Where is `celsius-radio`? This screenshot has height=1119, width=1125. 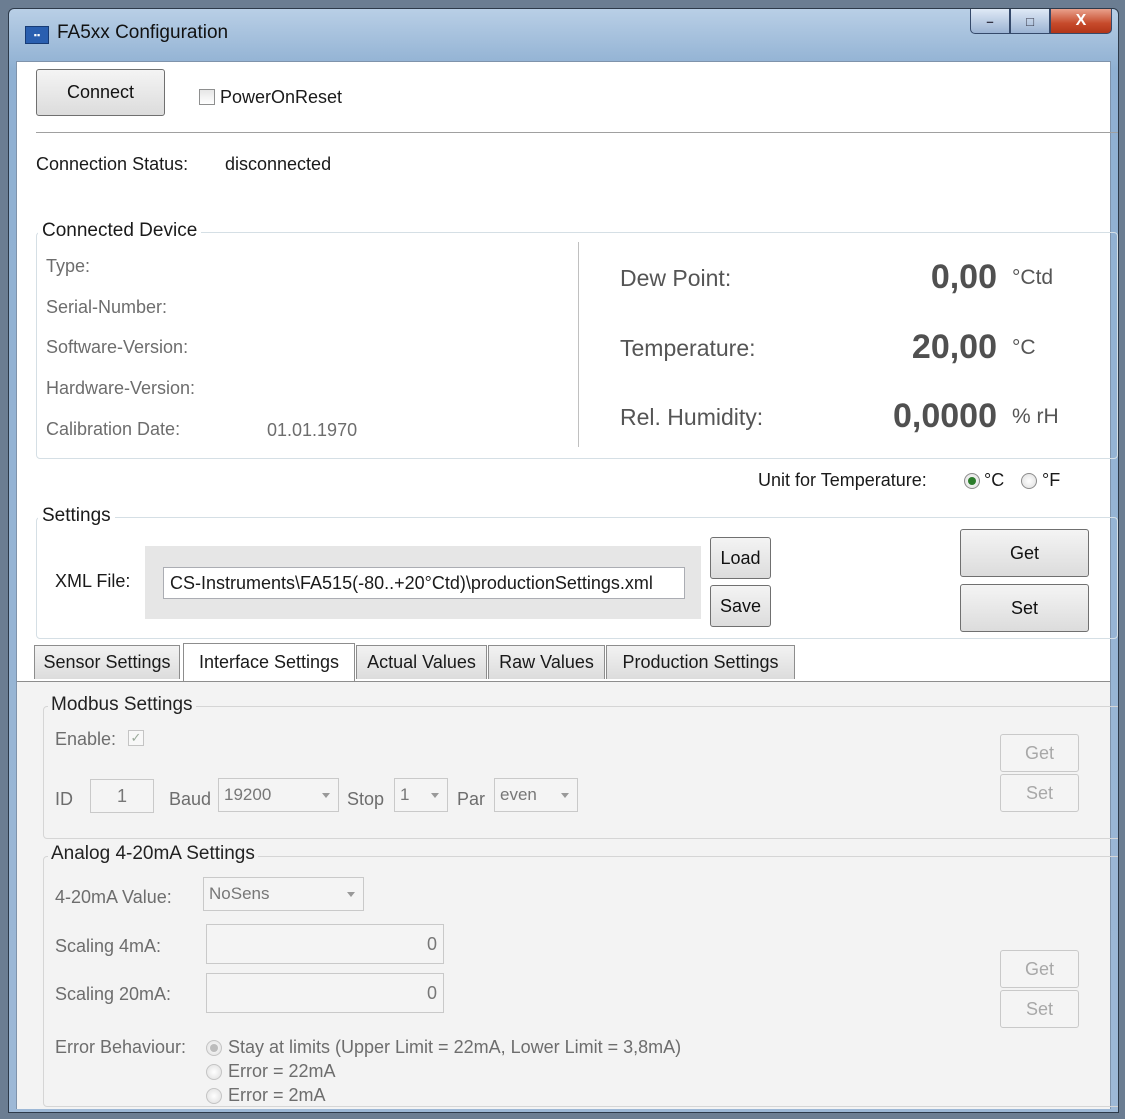
celsius-radio is located at coordinates (972, 481).